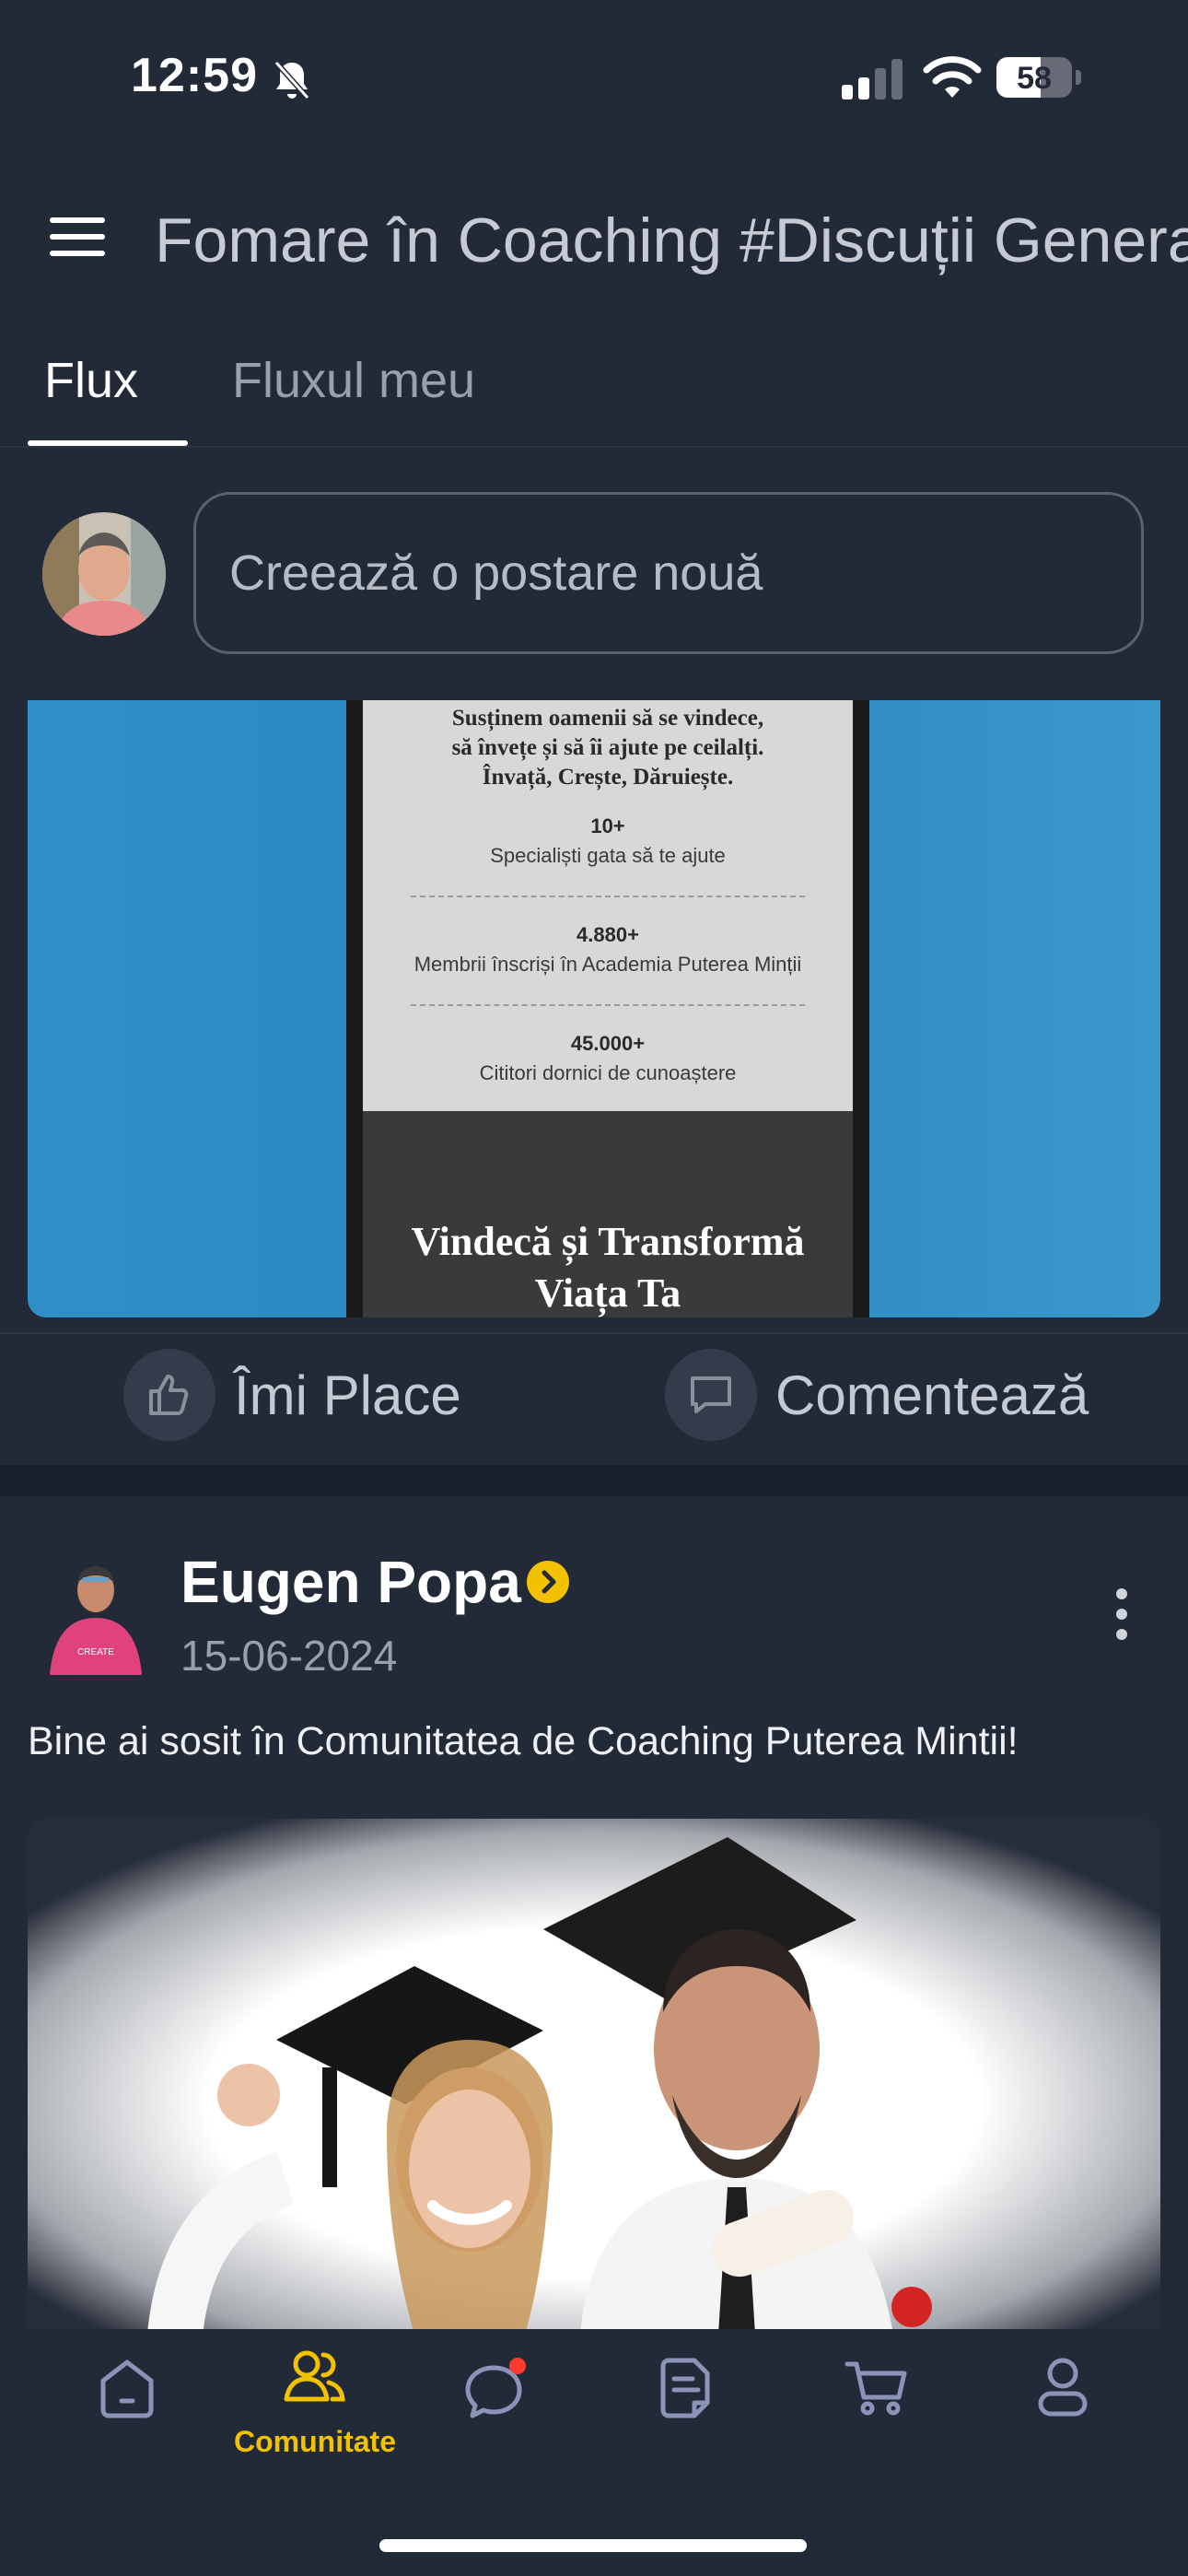 The width and height of the screenshot is (1188, 2576). What do you see at coordinates (932, 1395) in the screenshot?
I see `comment-label: Comentează` at bounding box center [932, 1395].